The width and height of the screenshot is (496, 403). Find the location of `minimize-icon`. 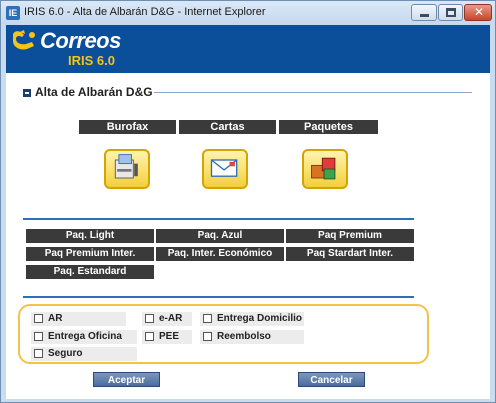

minimize-icon is located at coordinates (424, 15).